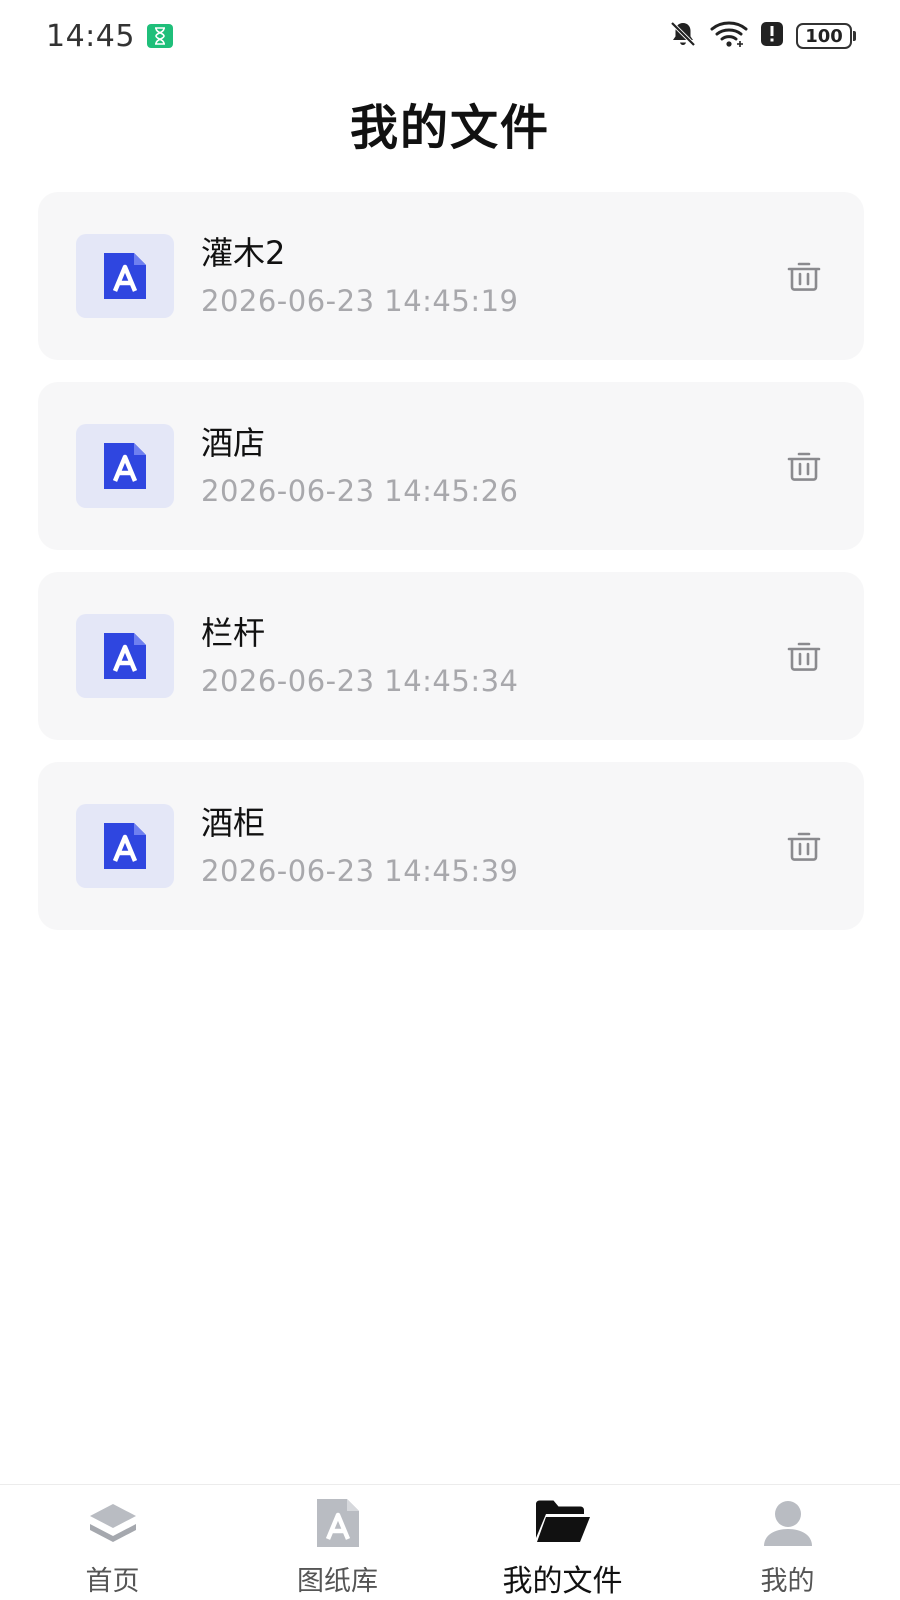 The height and width of the screenshot is (1600, 900). What do you see at coordinates (360, 301) in the screenshot?
I see `file-date: 2026-06-23 14:45:19` at bounding box center [360, 301].